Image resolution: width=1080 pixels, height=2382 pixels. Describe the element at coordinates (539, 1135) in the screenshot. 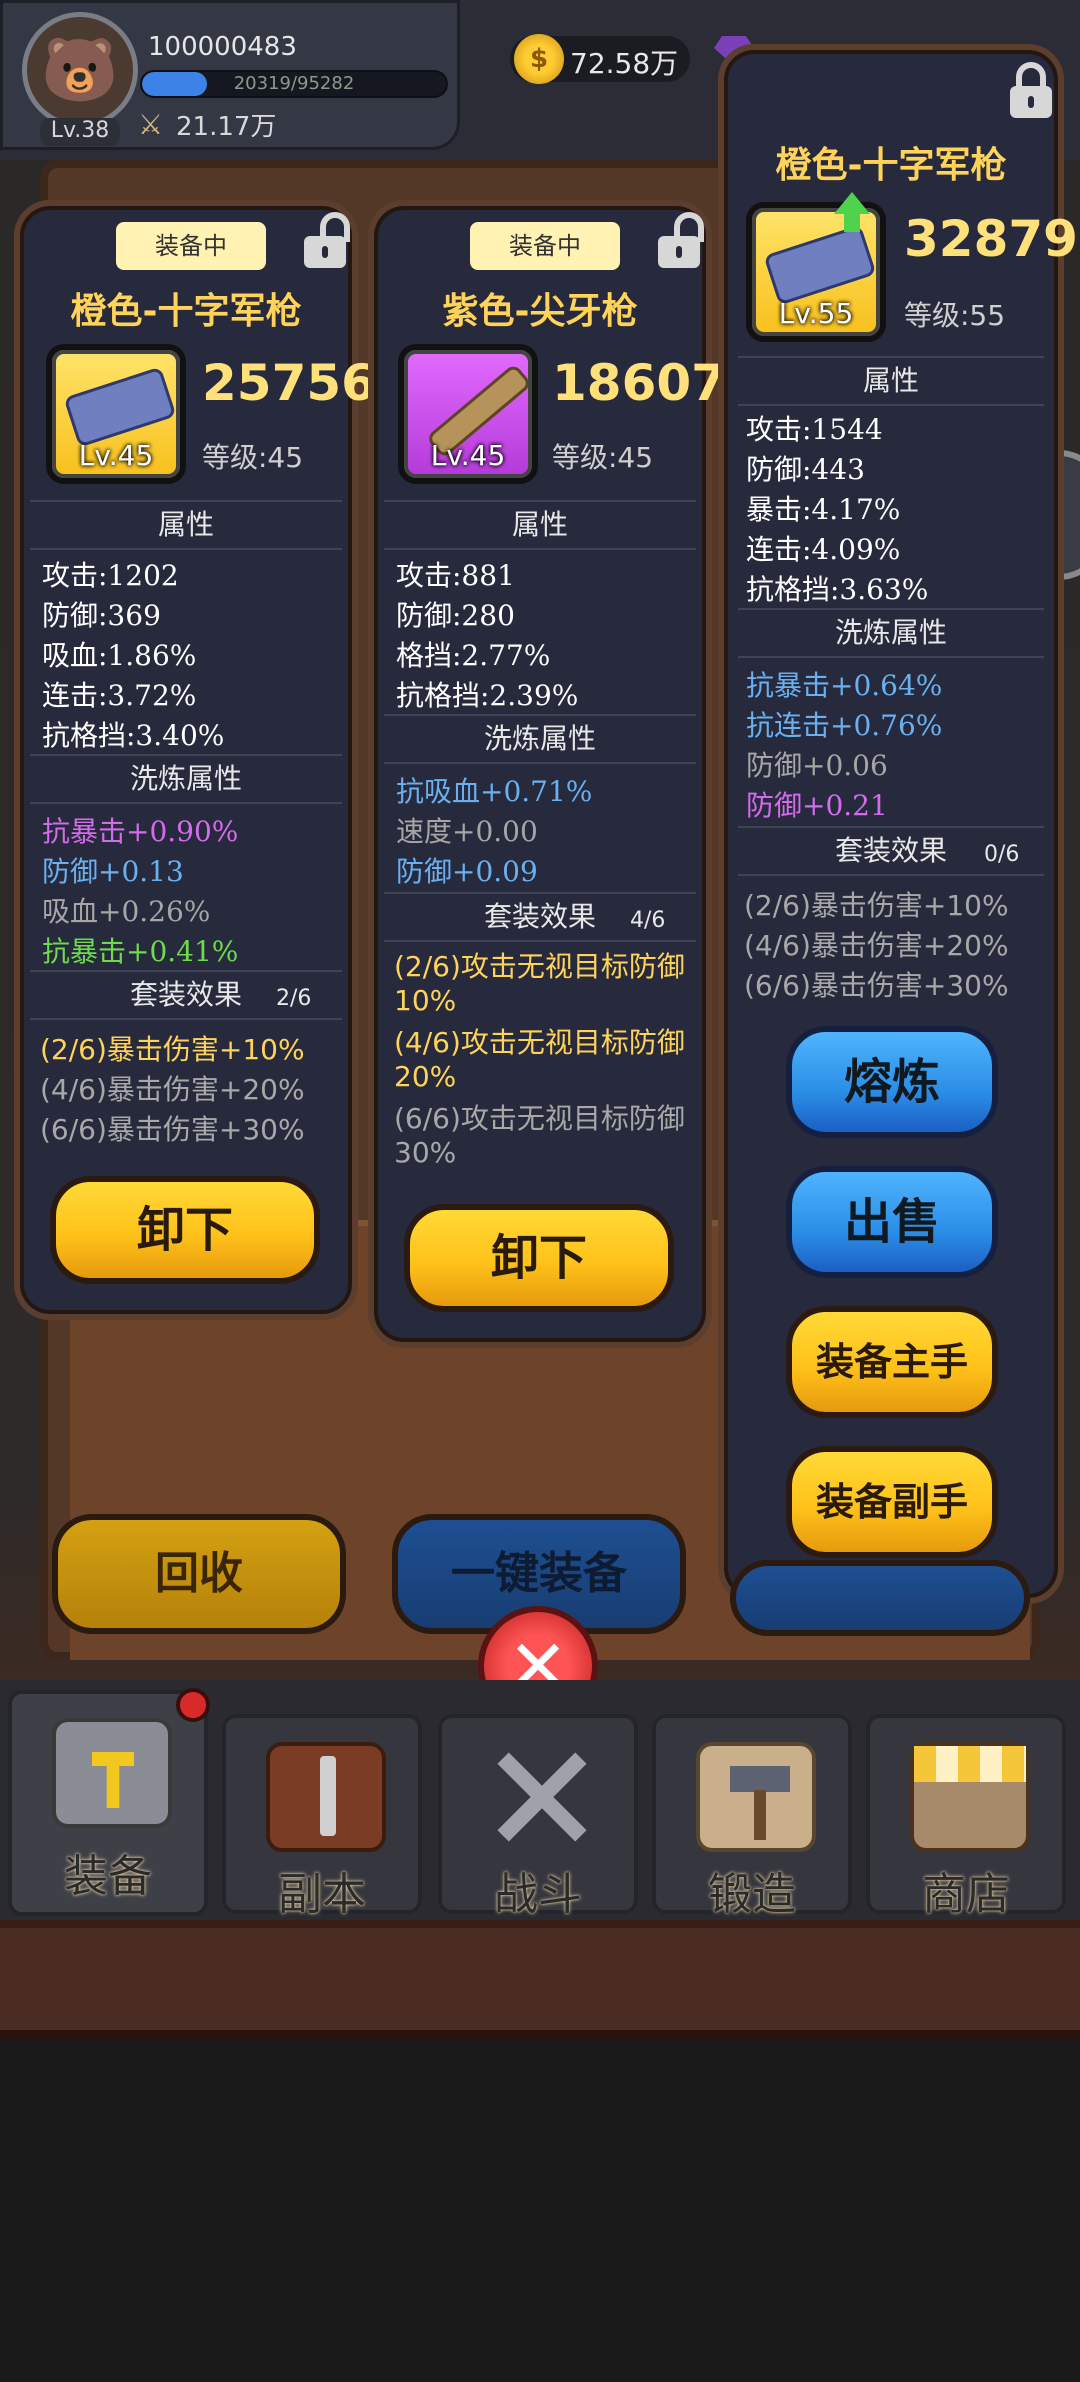

I see `set-effect-line: (6/6)攻击无视目标防御30%` at that location.